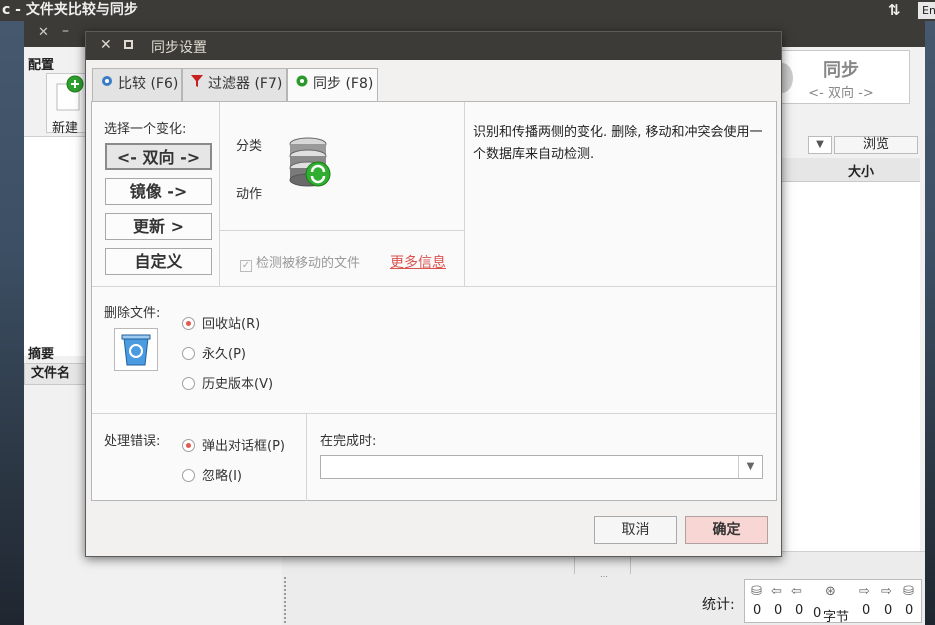 The width and height of the screenshot is (935, 625). What do you see at coordinates (249, 194) in the screenshot?
I see `action-label: 动作` at bounding box center [249, 194].